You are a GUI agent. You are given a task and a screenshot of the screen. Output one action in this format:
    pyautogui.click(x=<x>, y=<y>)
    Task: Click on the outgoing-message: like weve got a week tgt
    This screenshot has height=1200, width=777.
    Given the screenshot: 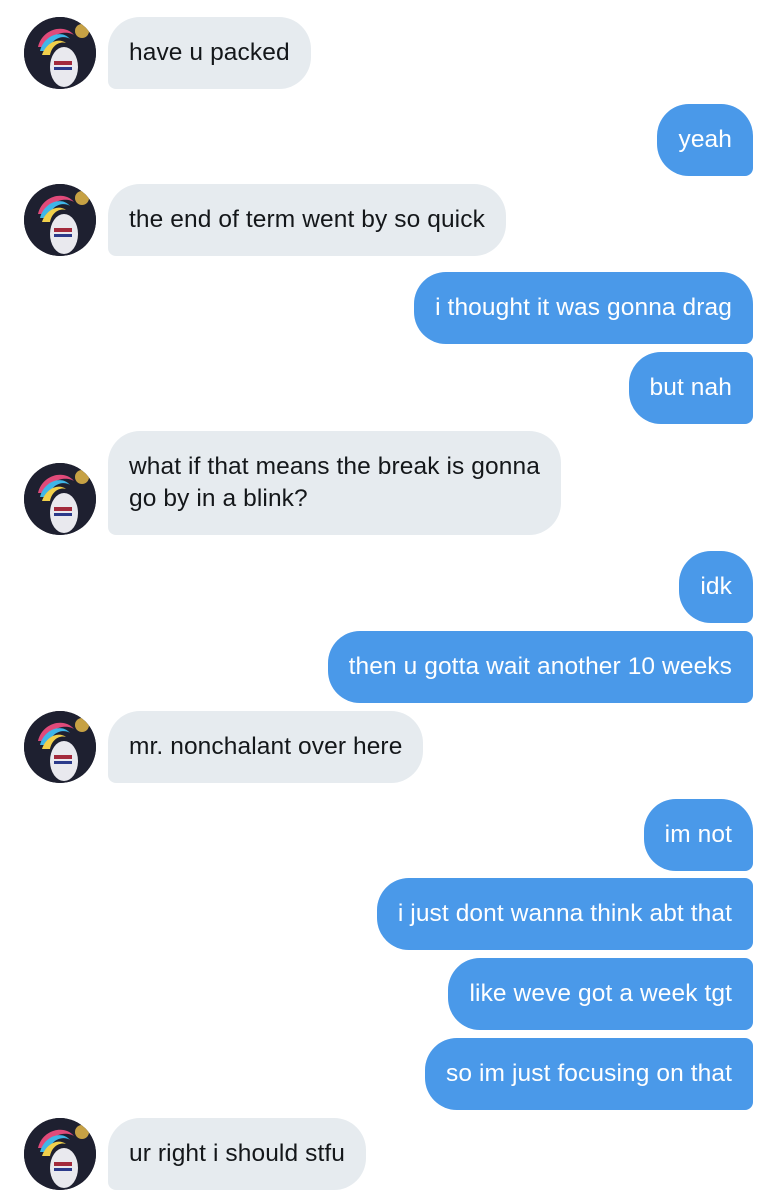 What is the action you would take?
    pyautogui.click(x=600, y=994)
    